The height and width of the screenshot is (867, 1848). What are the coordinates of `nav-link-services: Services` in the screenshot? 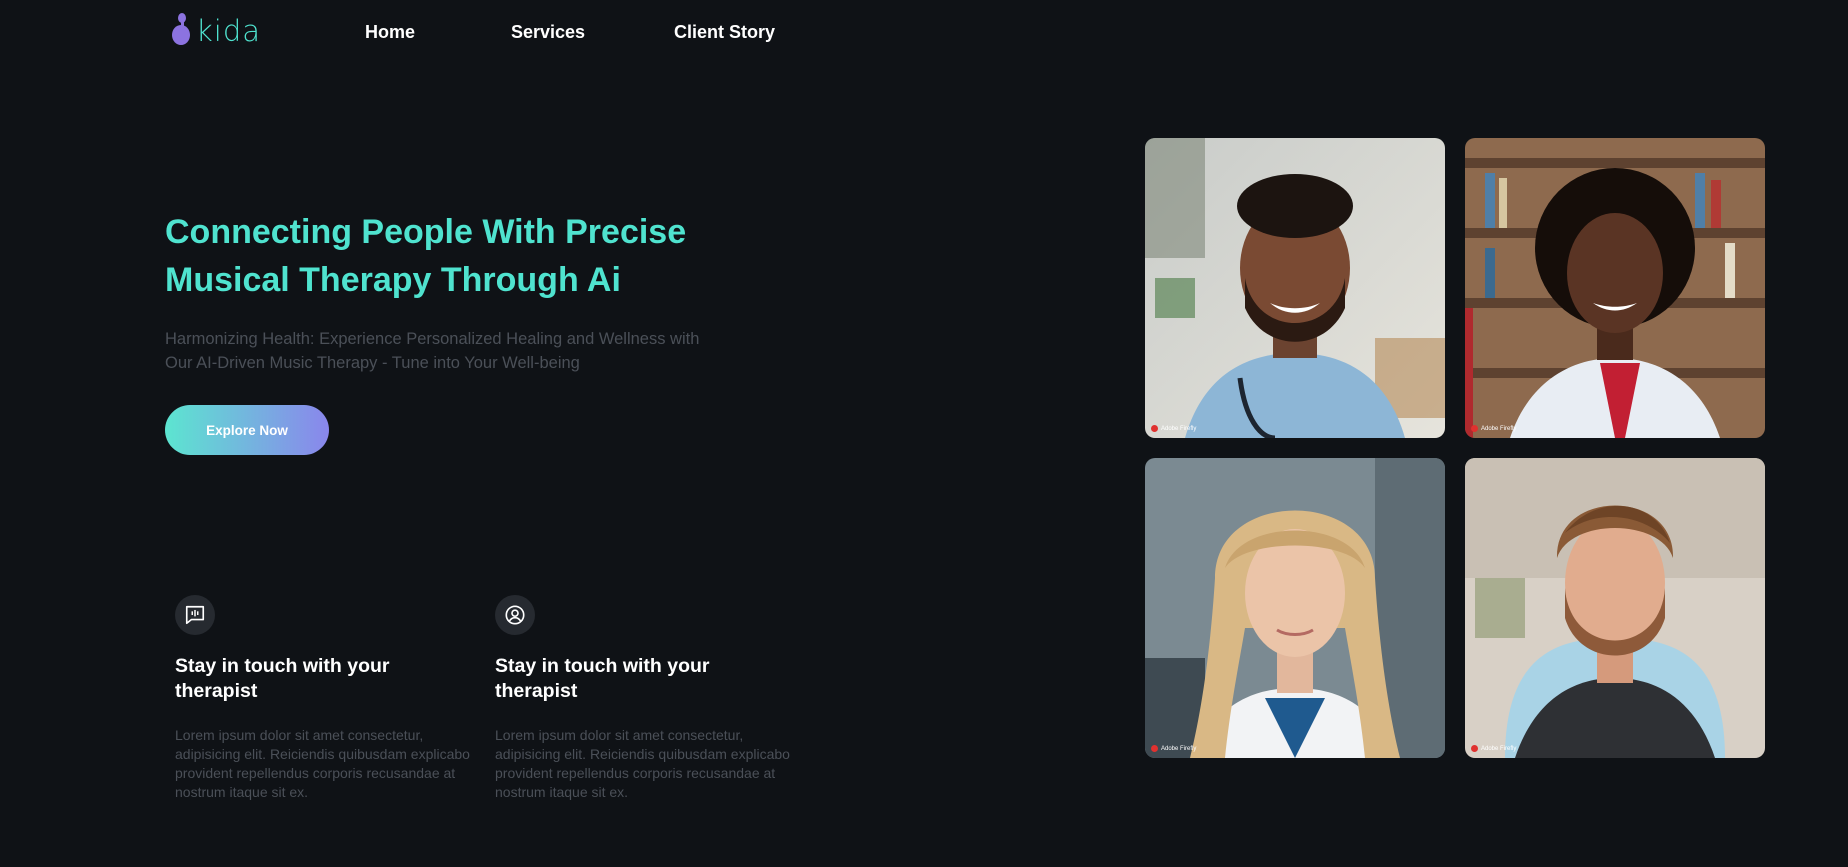 It's located at (548, 32).